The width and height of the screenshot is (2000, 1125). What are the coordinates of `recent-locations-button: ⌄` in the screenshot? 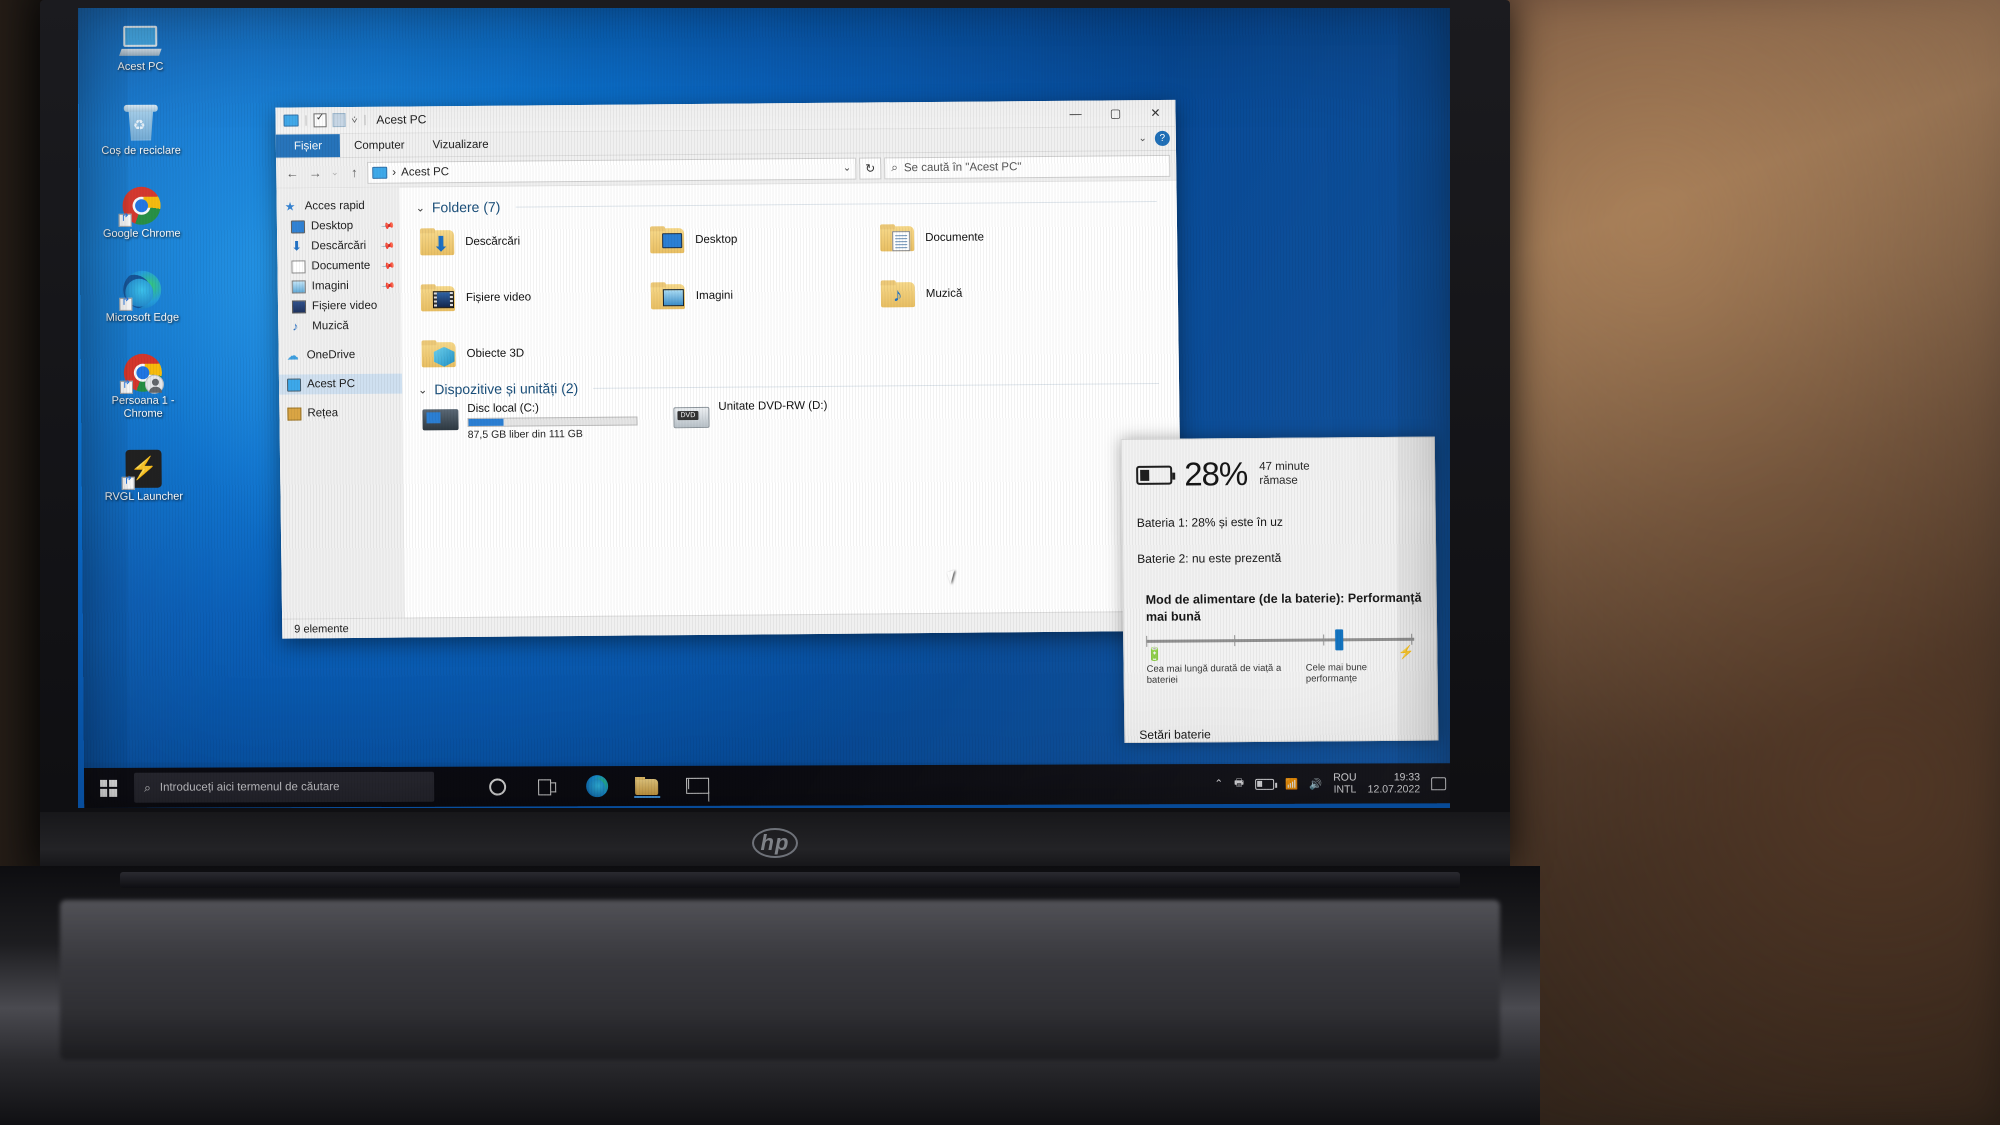 It's located at (334, 173).